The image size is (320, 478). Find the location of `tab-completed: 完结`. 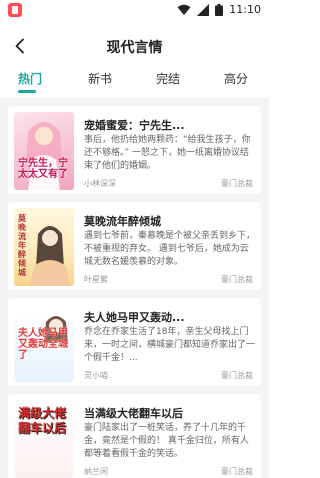

tab-completed: 完结 is located at coordinates (168, 78).